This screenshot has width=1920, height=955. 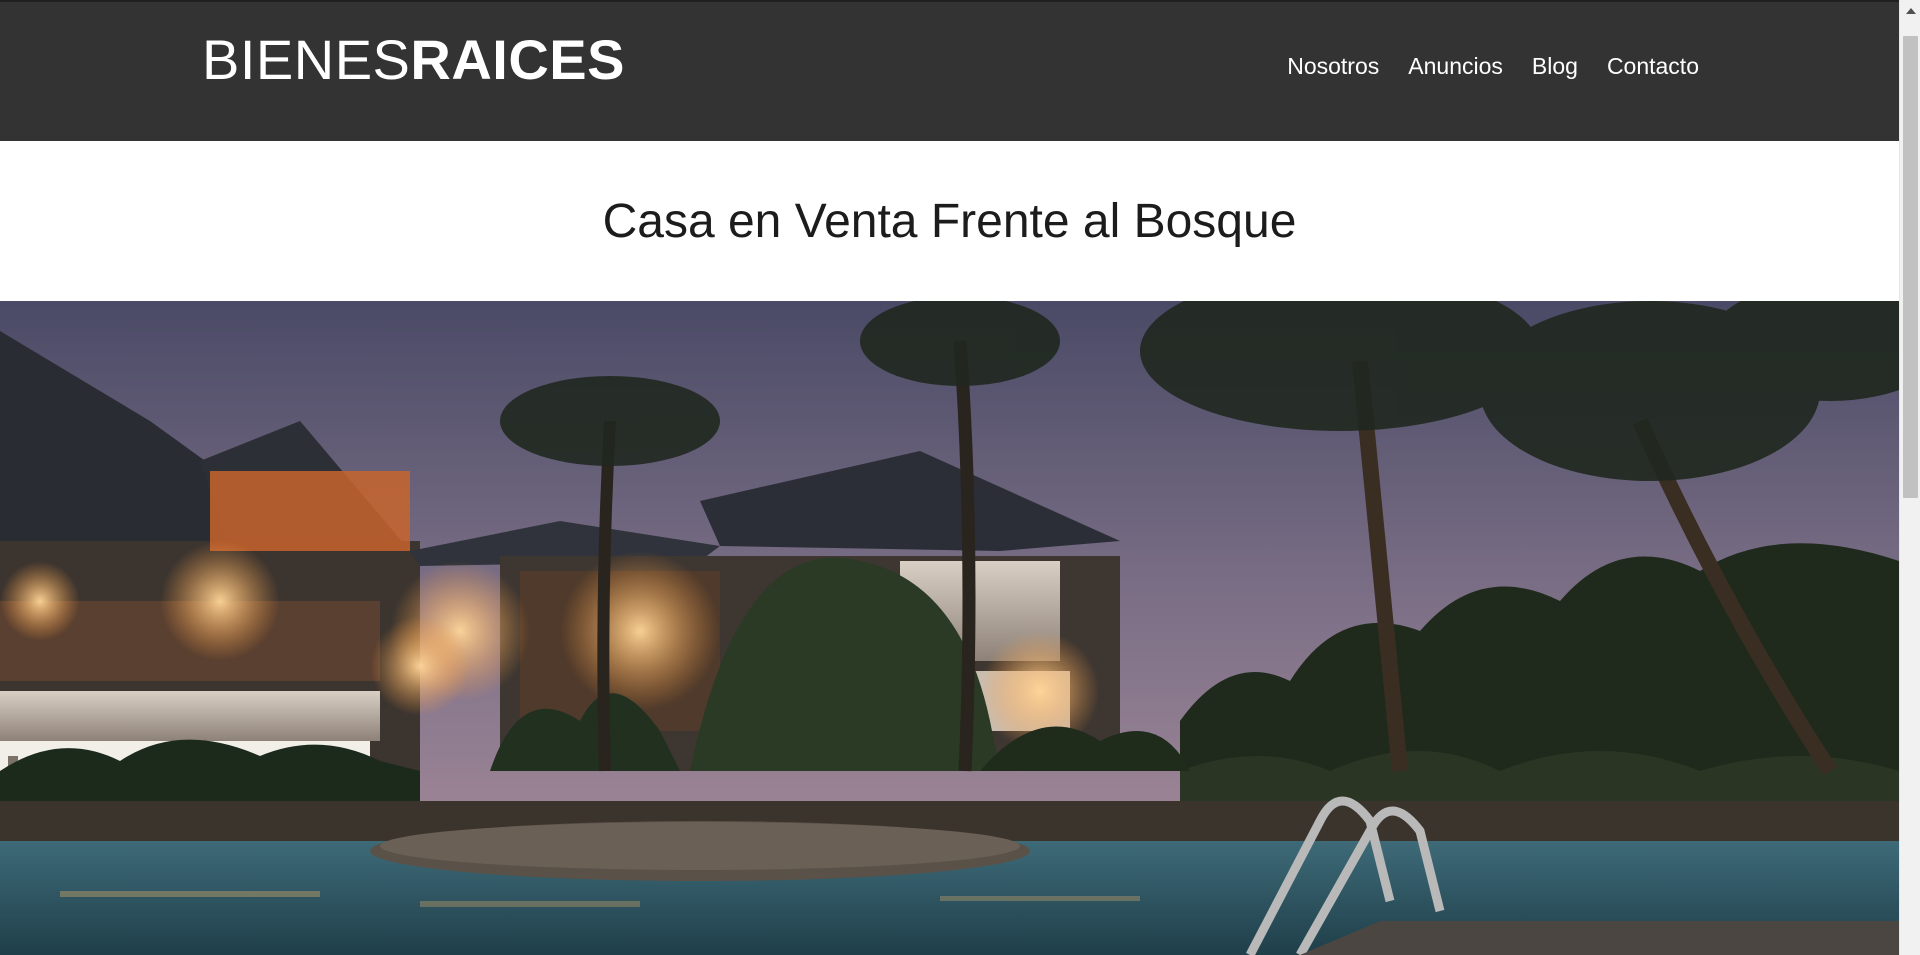 What do you see at coordinates (517, 59) in the screenshot?
I see `logo-text-bold: RAICES` at bounding box center [517, 59].